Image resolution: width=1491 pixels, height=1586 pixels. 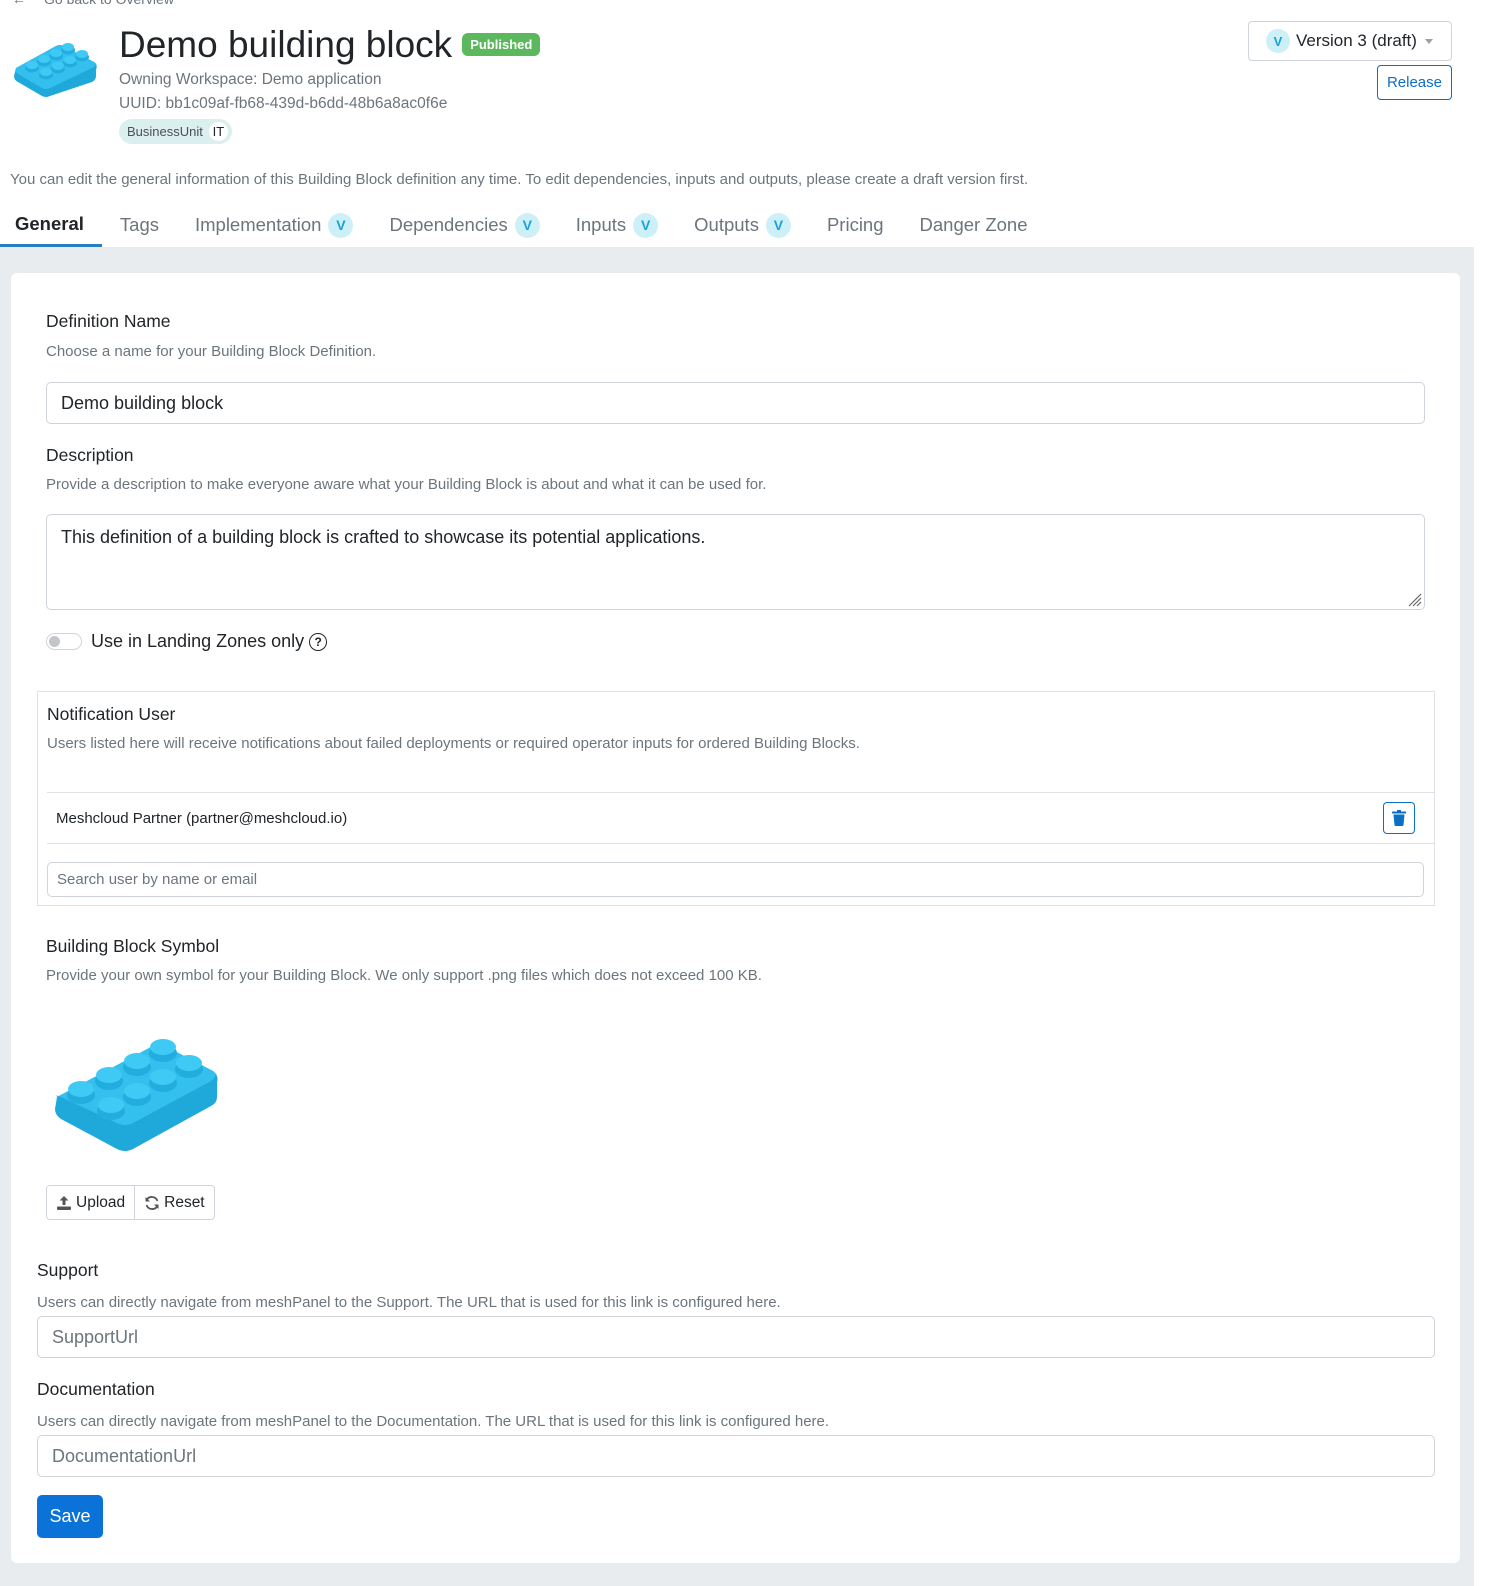 What do you see at coordinates (740, 818) in the screenshot?
I see `notification-user-row: Meshcloud Partner (partner@meshcloud.io)` at bounding box center [740, 818].